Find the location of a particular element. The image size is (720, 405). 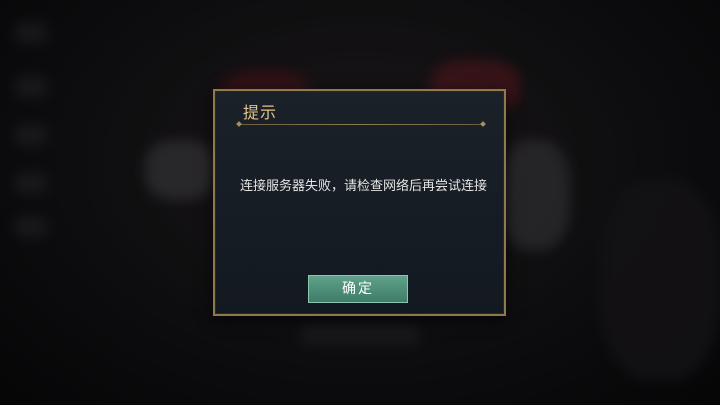

title-divider is located at coordinates (361, 124).